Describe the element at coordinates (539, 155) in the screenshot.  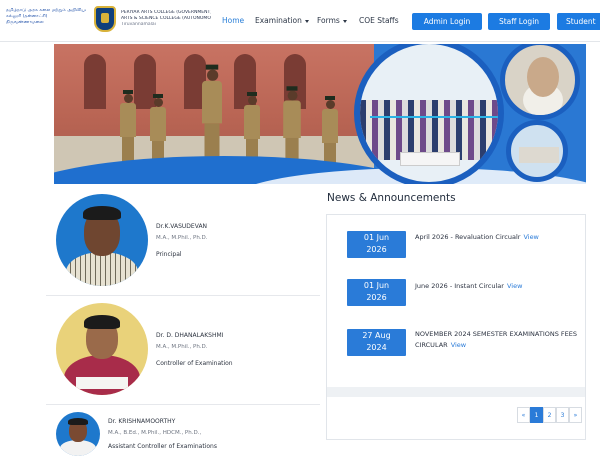
I see `building` at that location.